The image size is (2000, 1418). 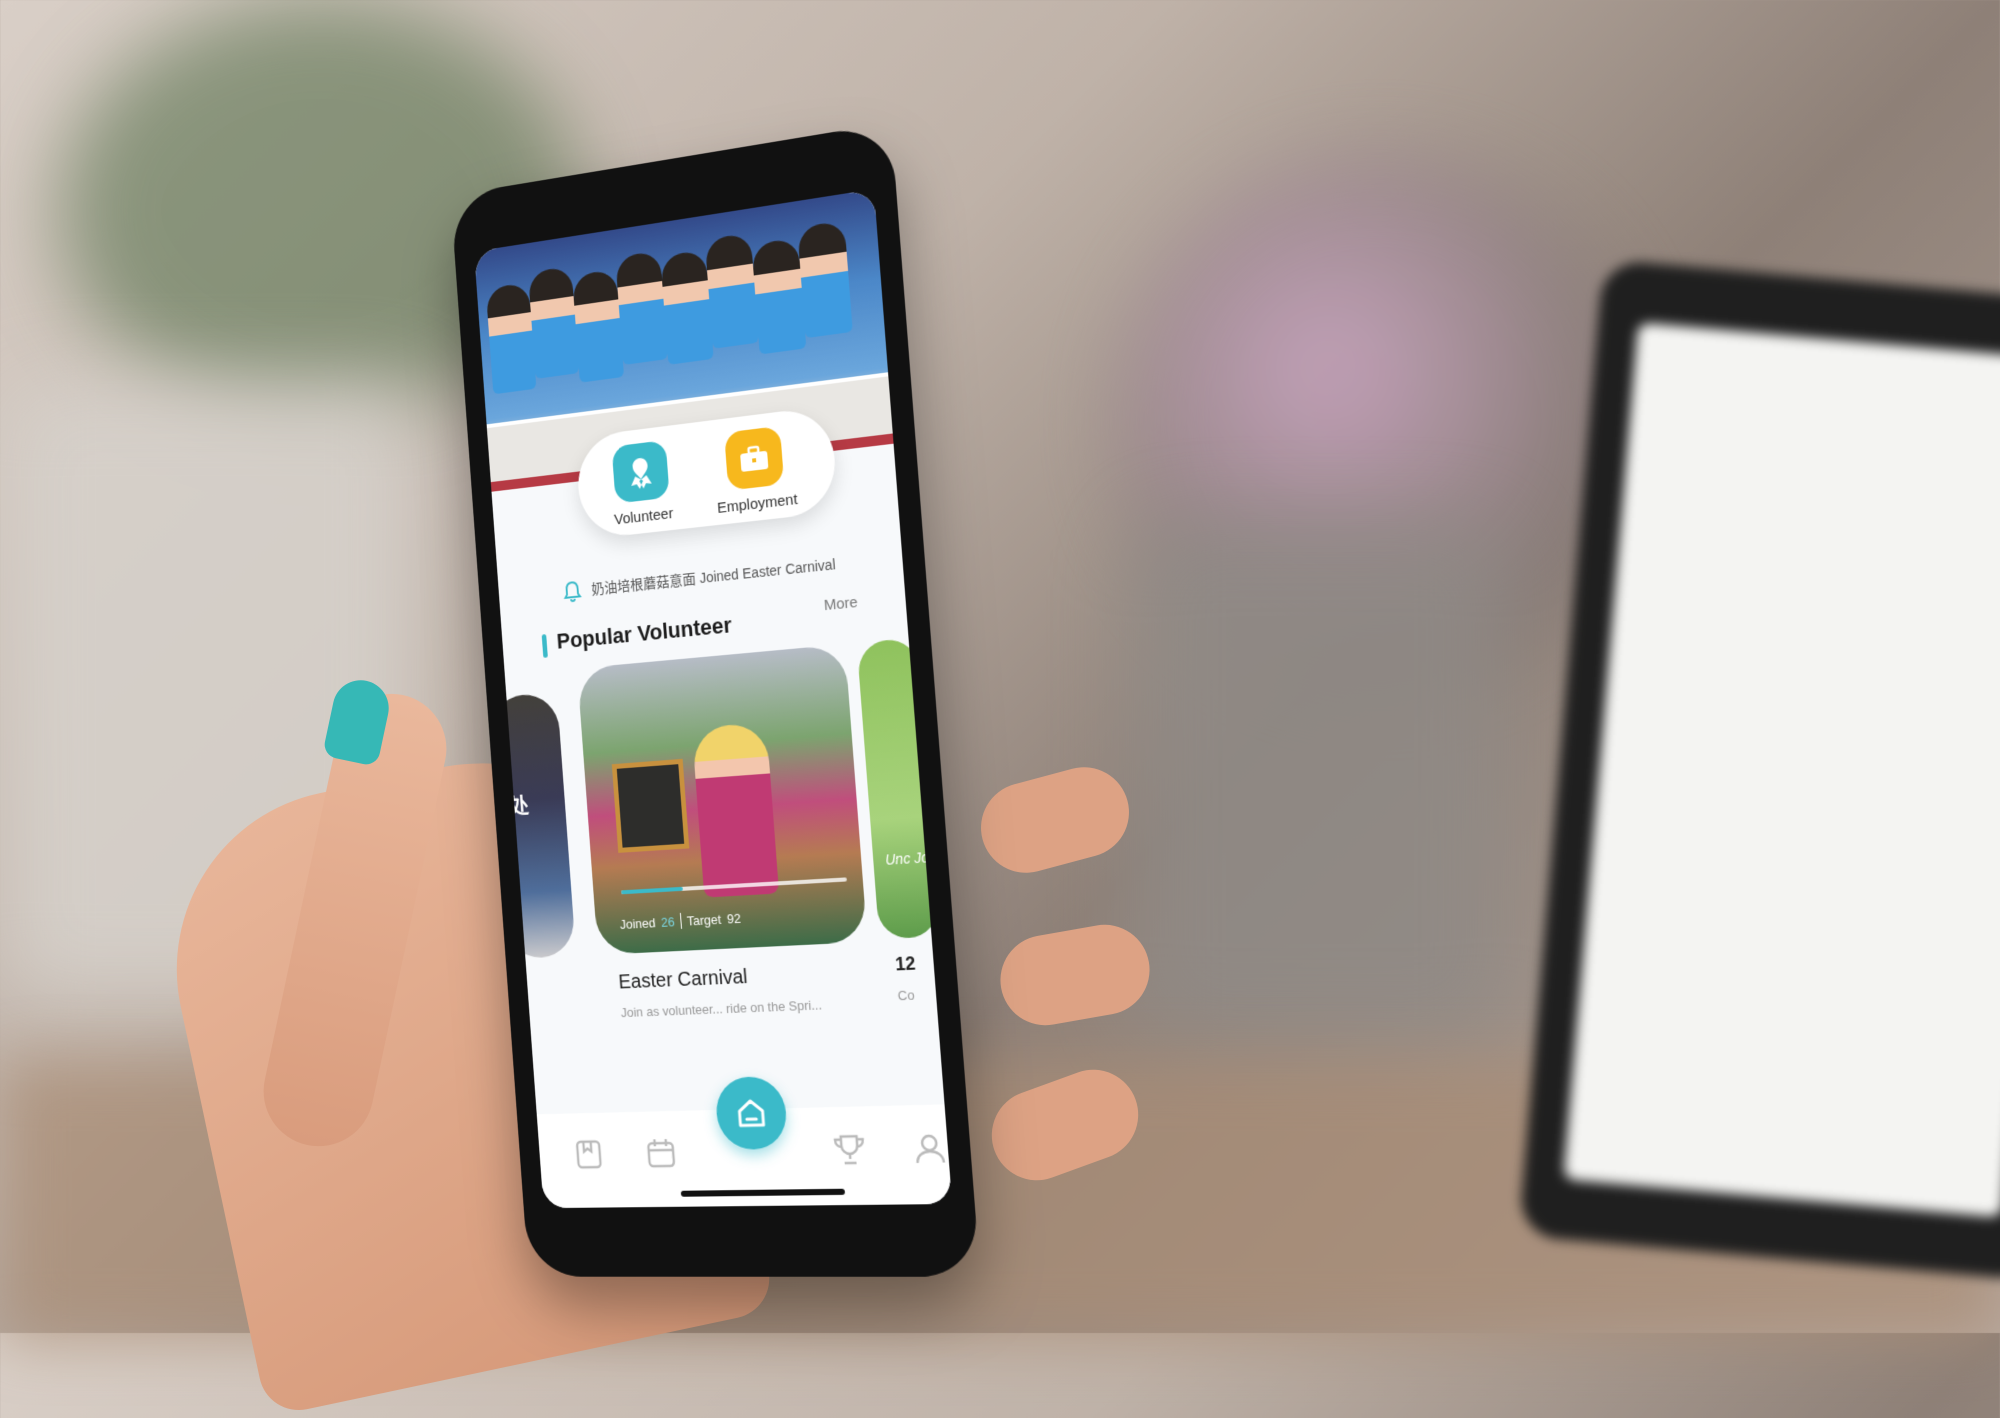 I want to click on section-accent-bar, so click(x=545, y=646).